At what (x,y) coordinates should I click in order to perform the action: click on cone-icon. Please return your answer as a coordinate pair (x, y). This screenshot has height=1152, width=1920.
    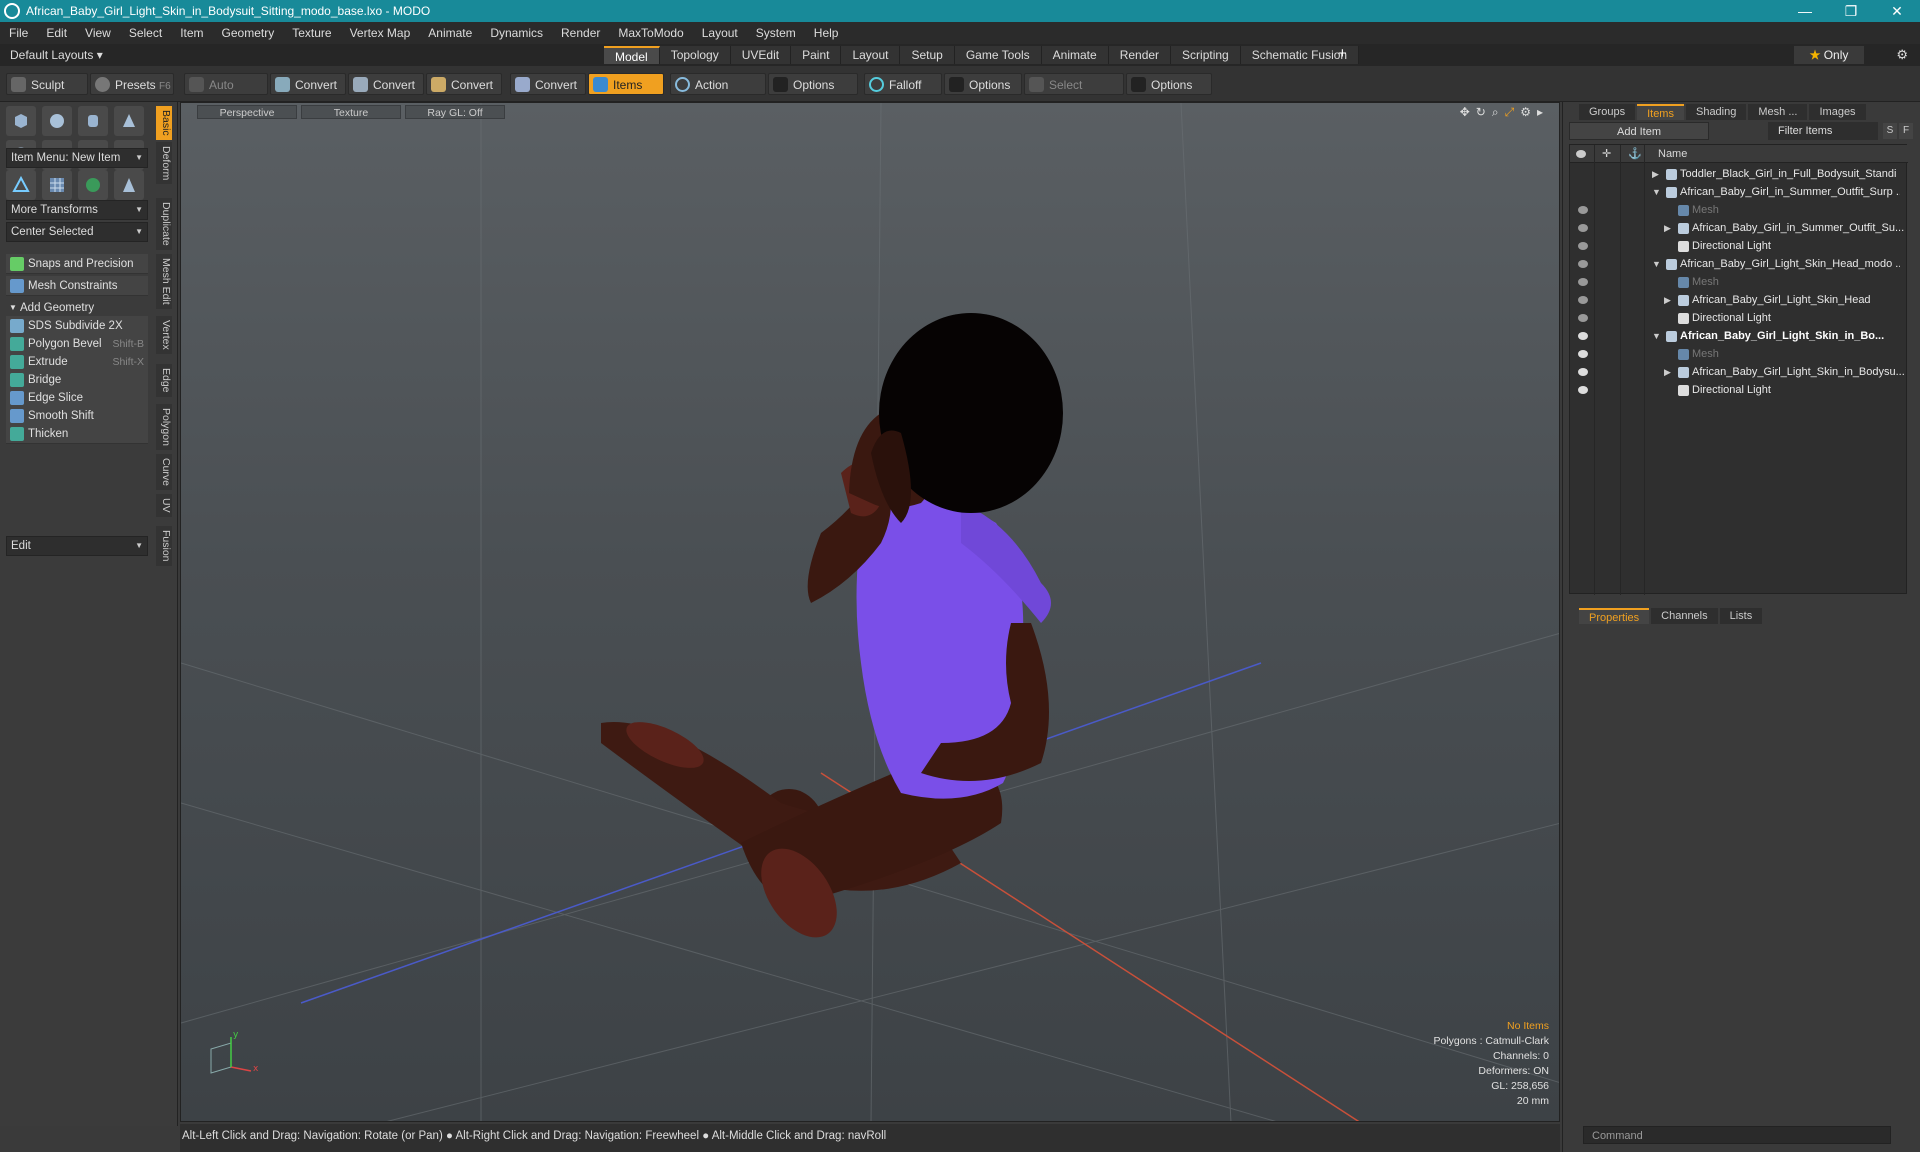
    Looking at the image, I should click on (129, 121).